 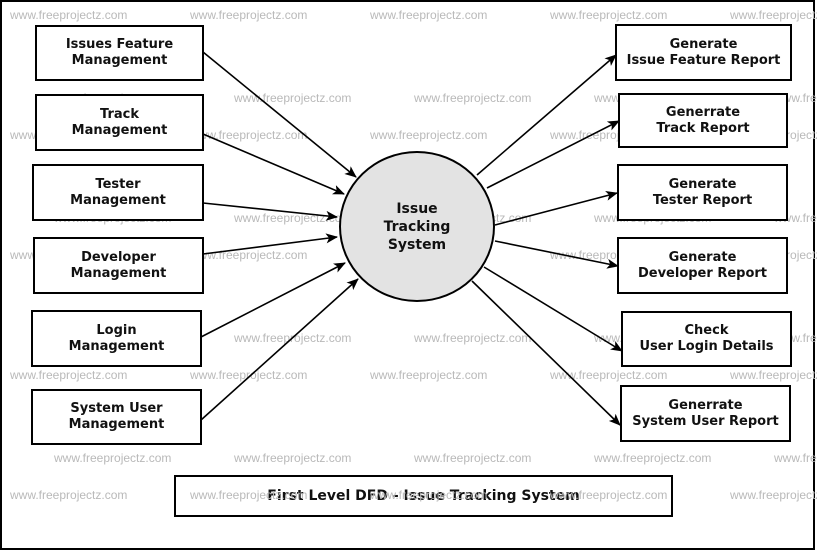 What do you see at coordinates (703, 60) in the screenshot?
I see `entity-label: Issue Feature Report` at bounding box center [703, 60].